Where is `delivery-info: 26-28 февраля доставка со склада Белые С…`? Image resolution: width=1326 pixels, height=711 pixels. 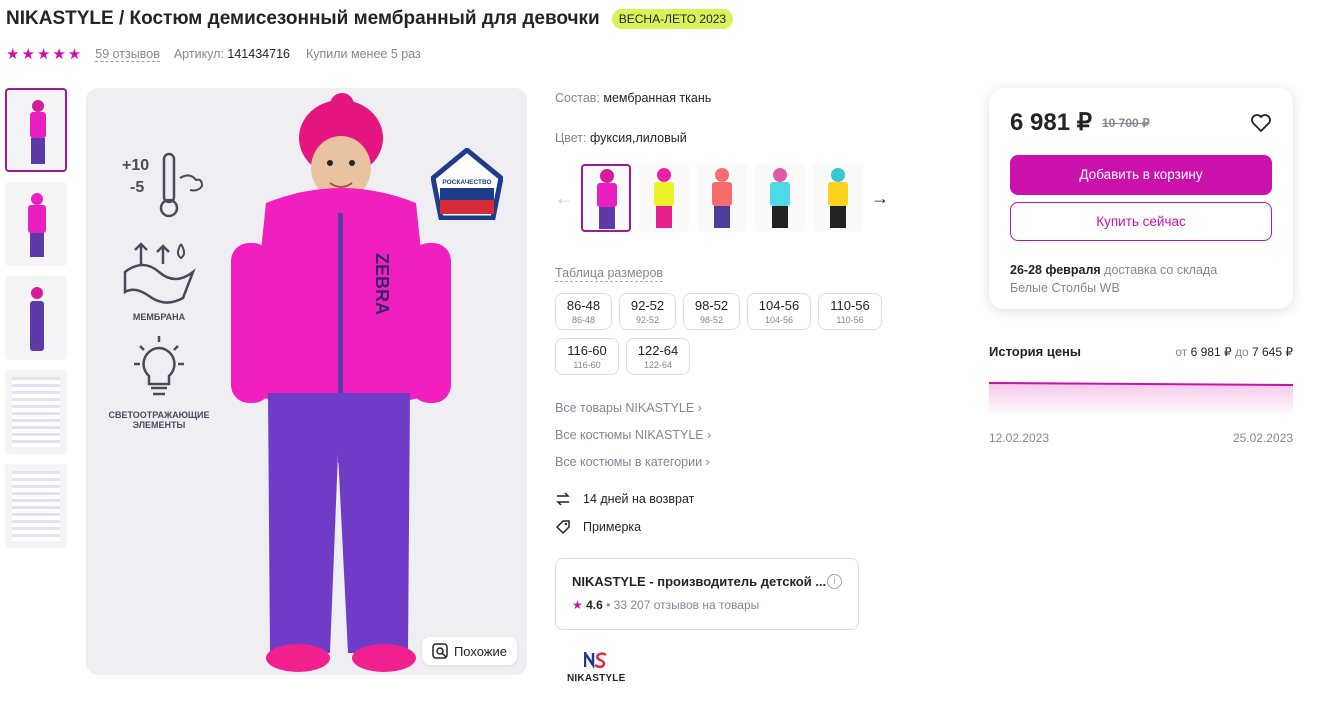 delivery-info: 26-28 февраля доставка со склада Белые С… is located at coordinates (1141, 279).